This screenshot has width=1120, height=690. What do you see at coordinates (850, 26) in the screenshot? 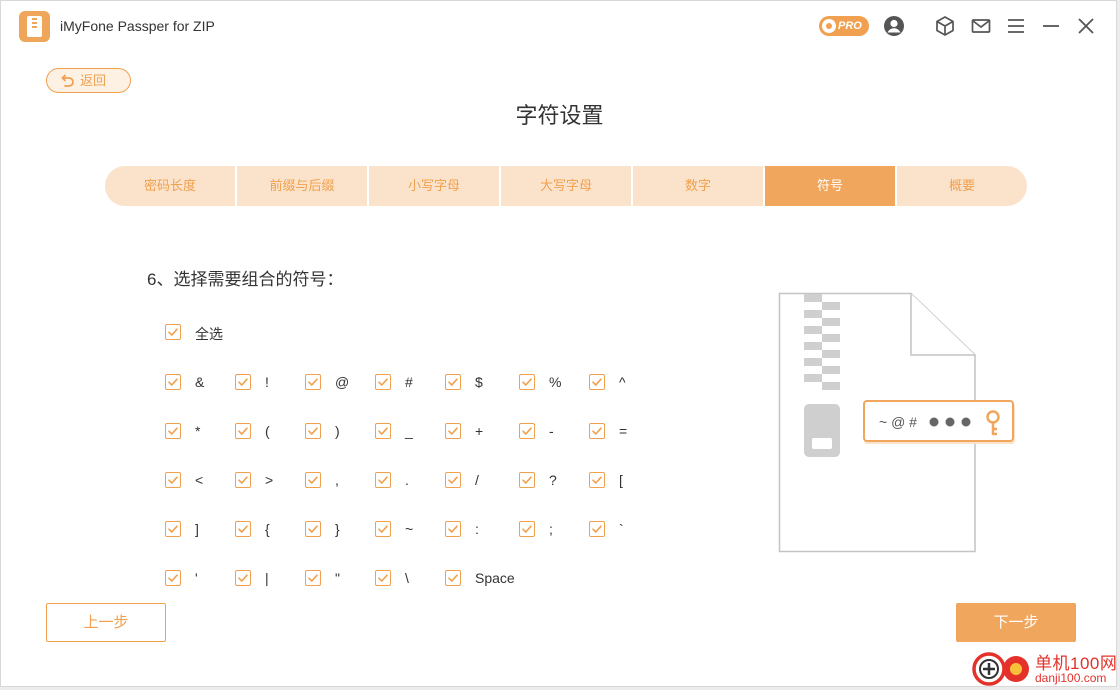
I see `pro-badge-label: PRO` at bounding box center [850, 26].